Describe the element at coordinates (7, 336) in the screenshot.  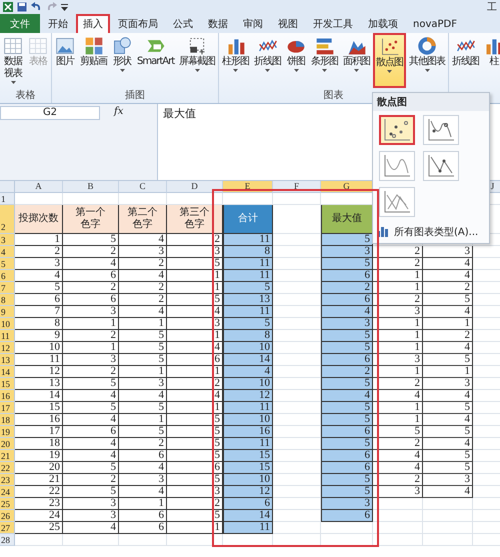
I see `row-header: 11` at that location.